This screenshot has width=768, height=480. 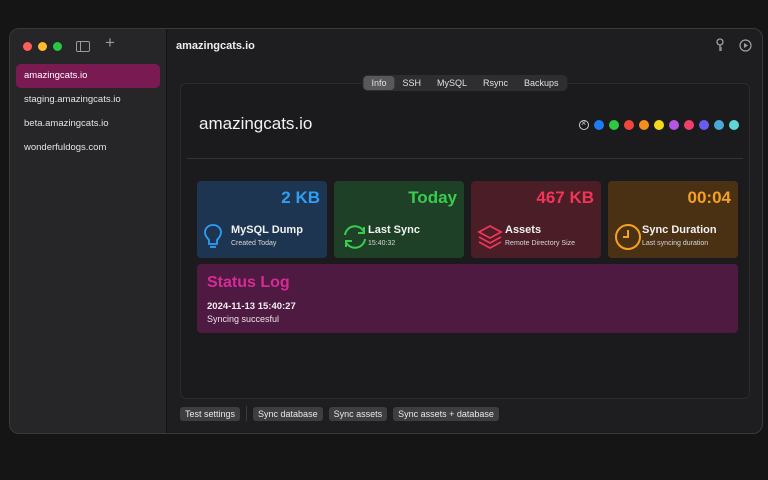 What do you see at coordinates (57, 46) in the screenshot?
I see `zoom-button` at bounding box center [57, 46].